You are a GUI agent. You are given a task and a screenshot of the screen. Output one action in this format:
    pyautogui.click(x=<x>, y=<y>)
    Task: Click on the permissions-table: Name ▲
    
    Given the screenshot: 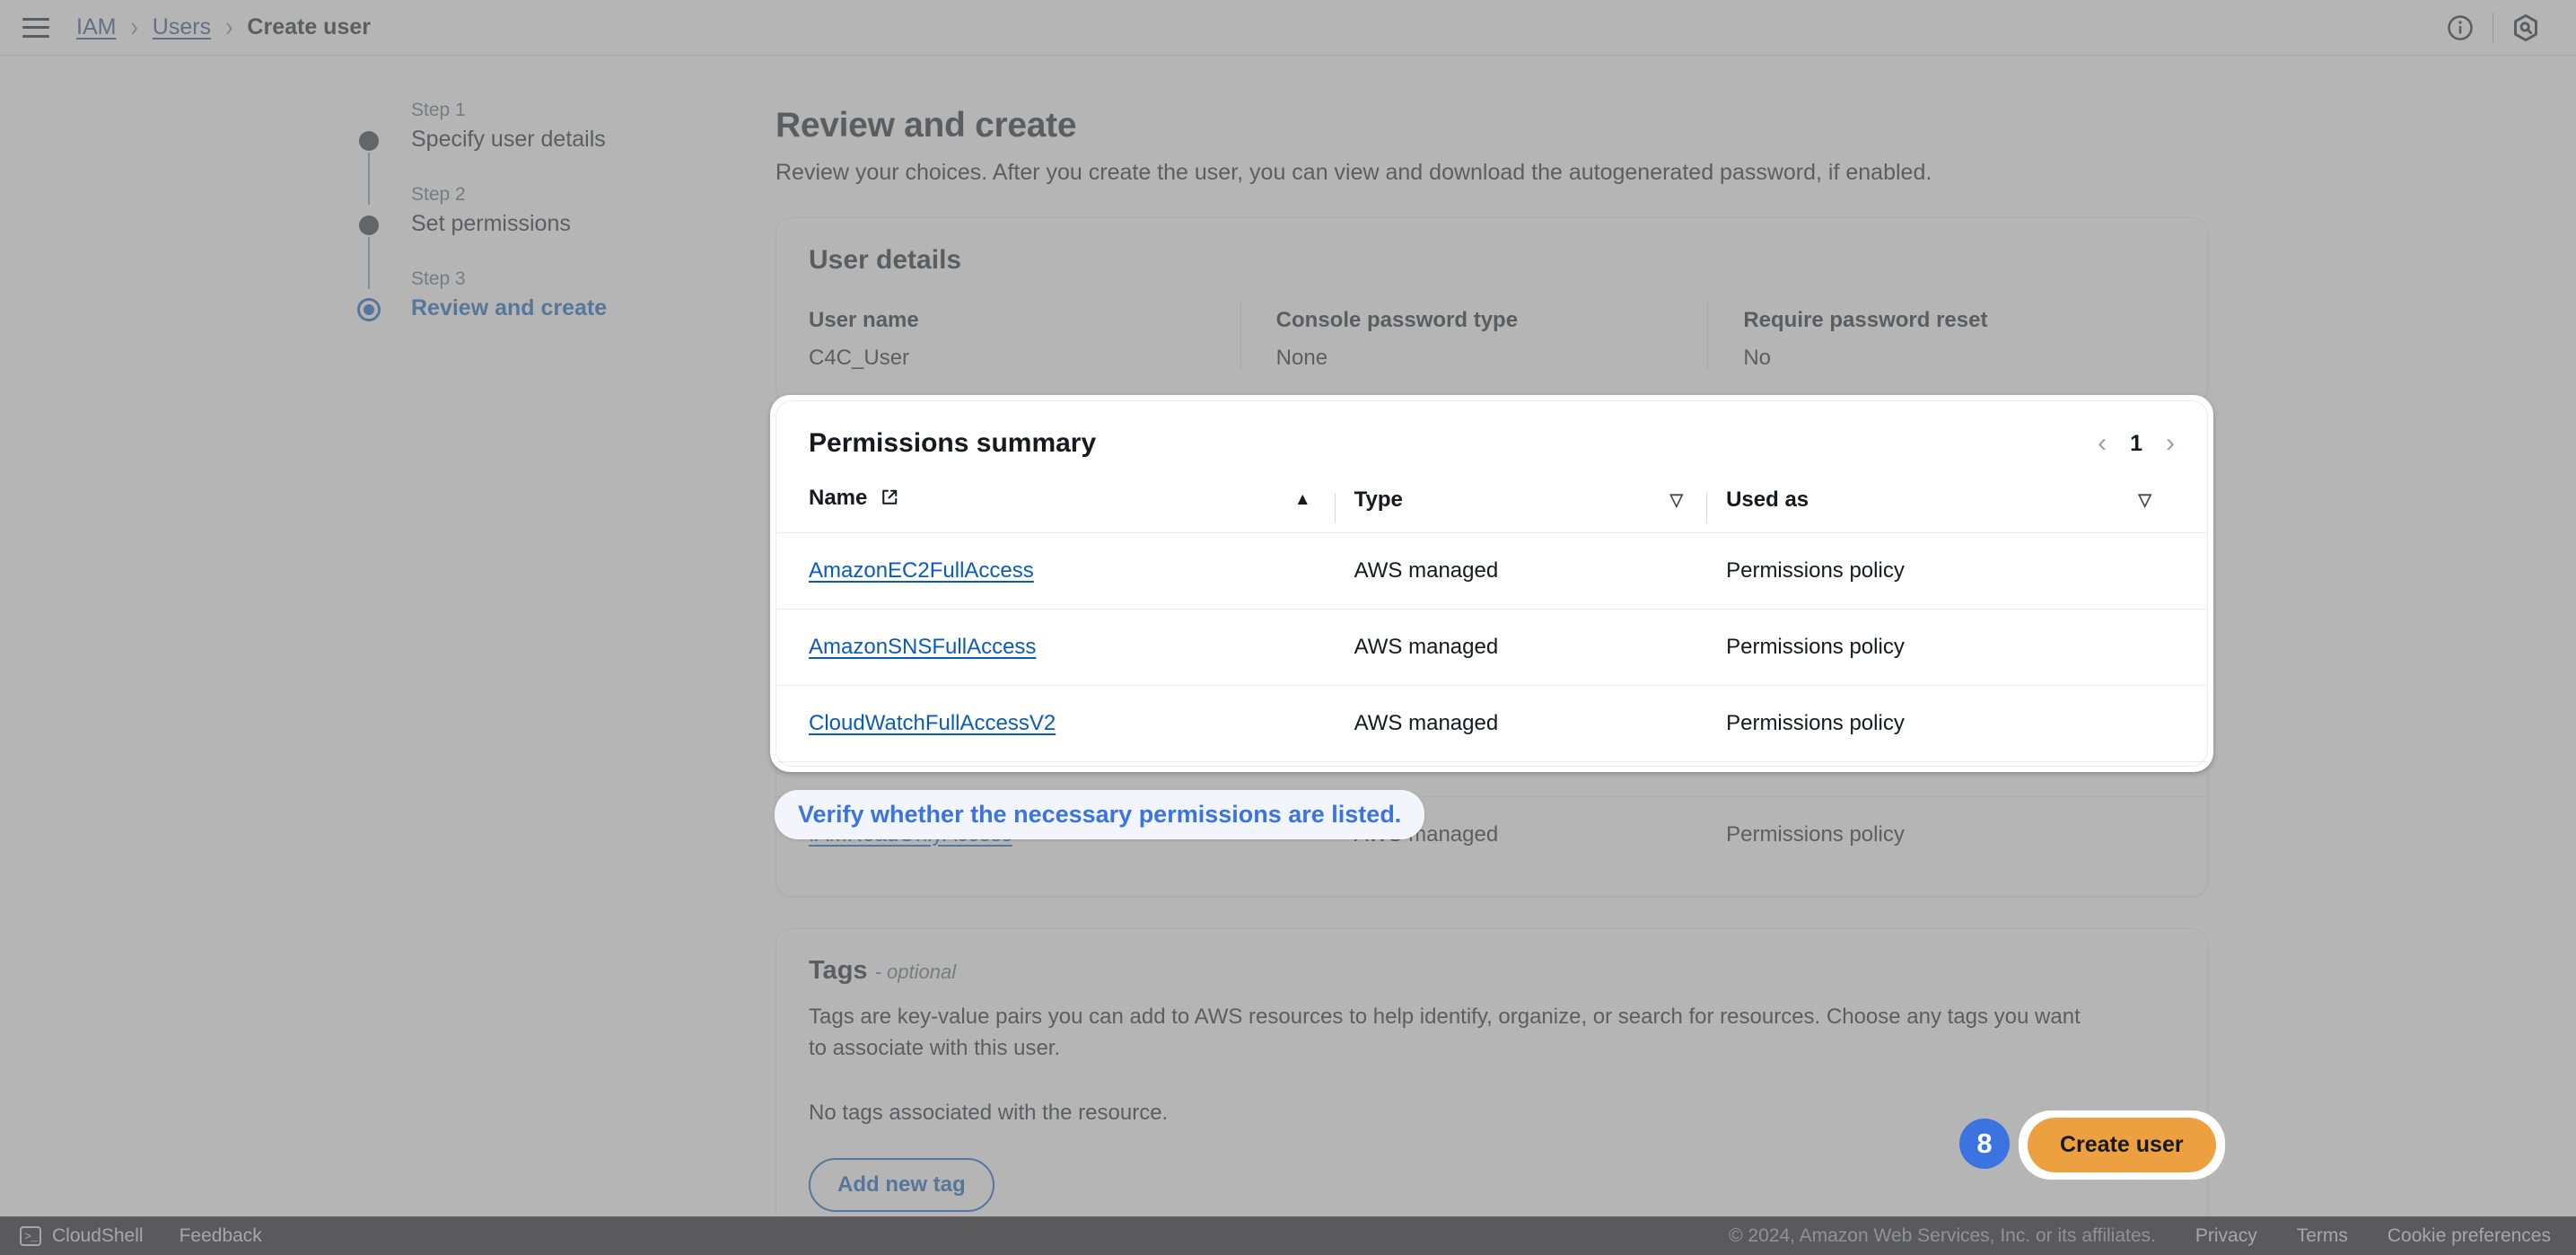 What is the action you would take?
    pyautogui.click(x=1491, y=629)
    